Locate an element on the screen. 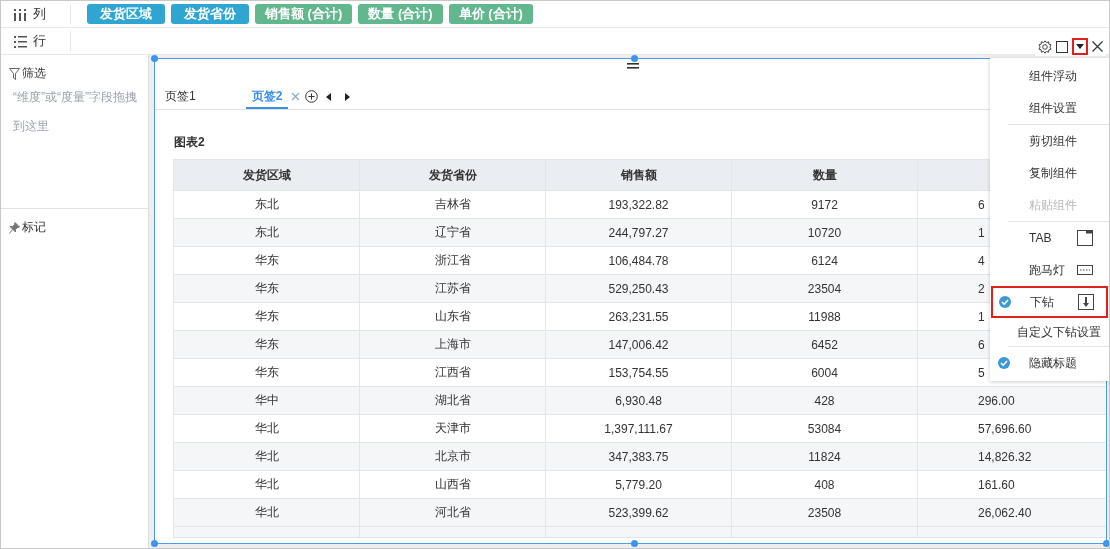 Image resolution: width=1110 pixels, height=549 pixels. table-cell: 244,797.27 is located at coordinates (638, 232).